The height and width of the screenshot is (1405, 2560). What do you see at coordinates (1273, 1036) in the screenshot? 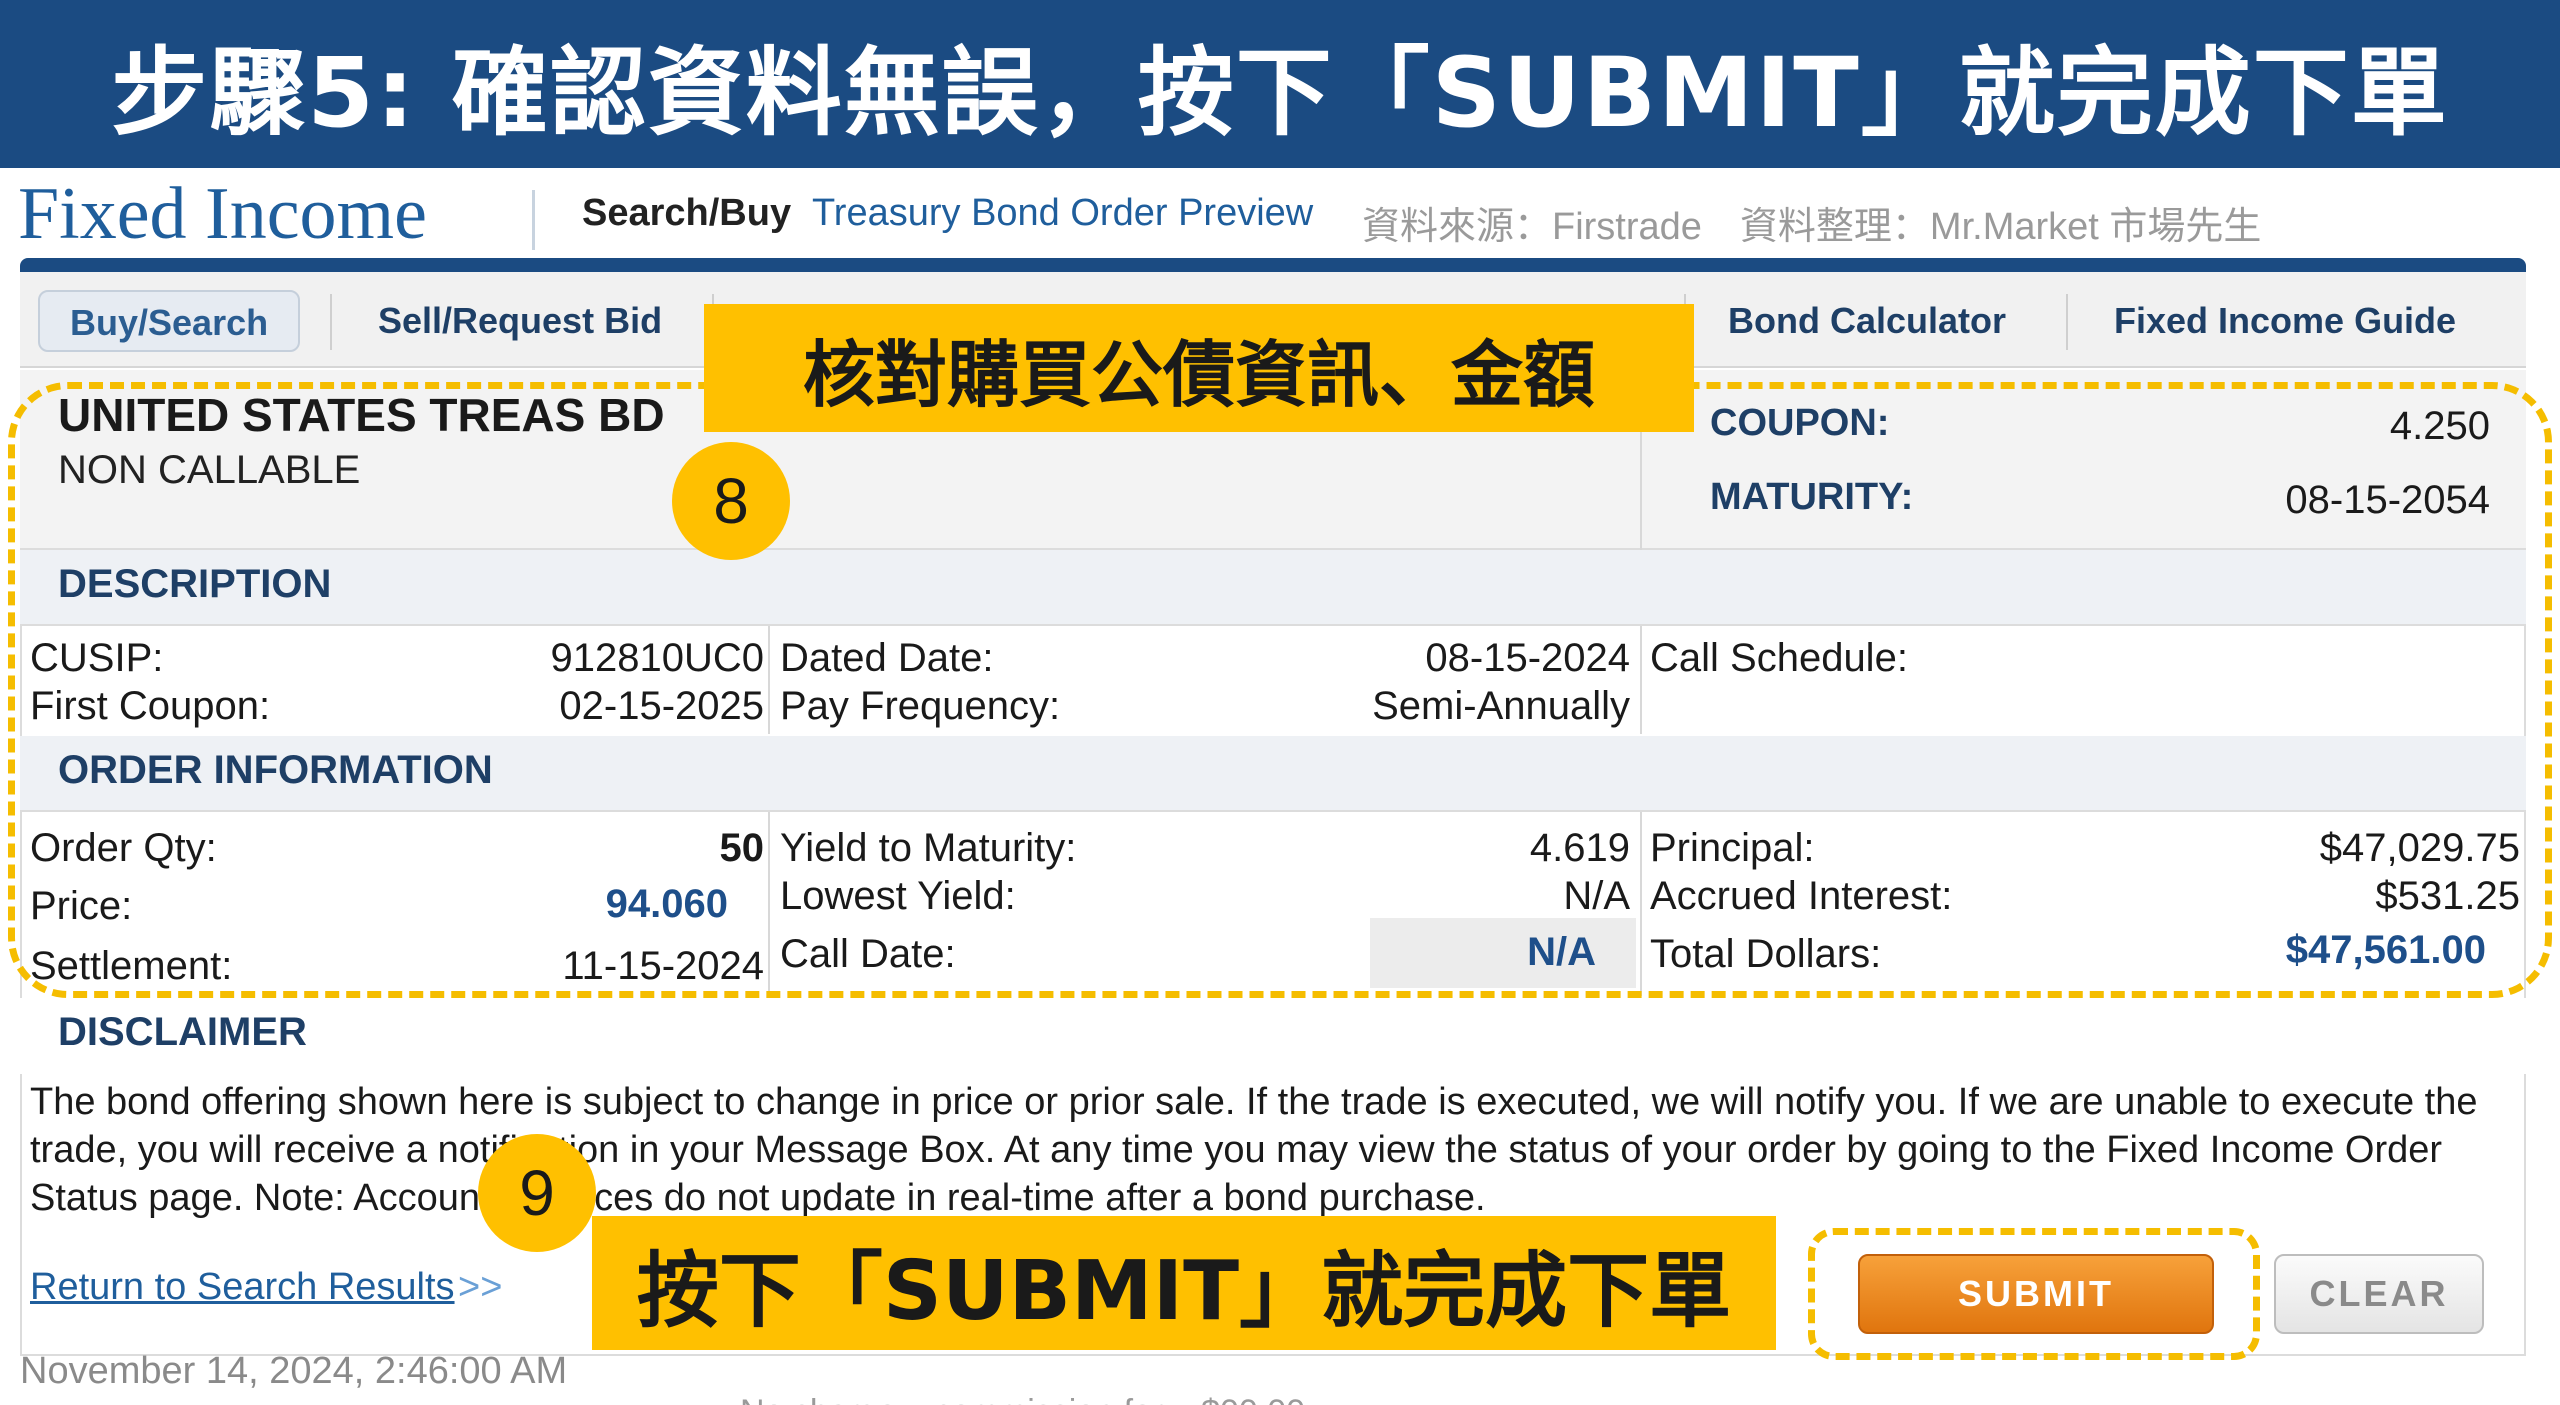
I see `disclaimer-header` at bounding box center [1273, 1036].